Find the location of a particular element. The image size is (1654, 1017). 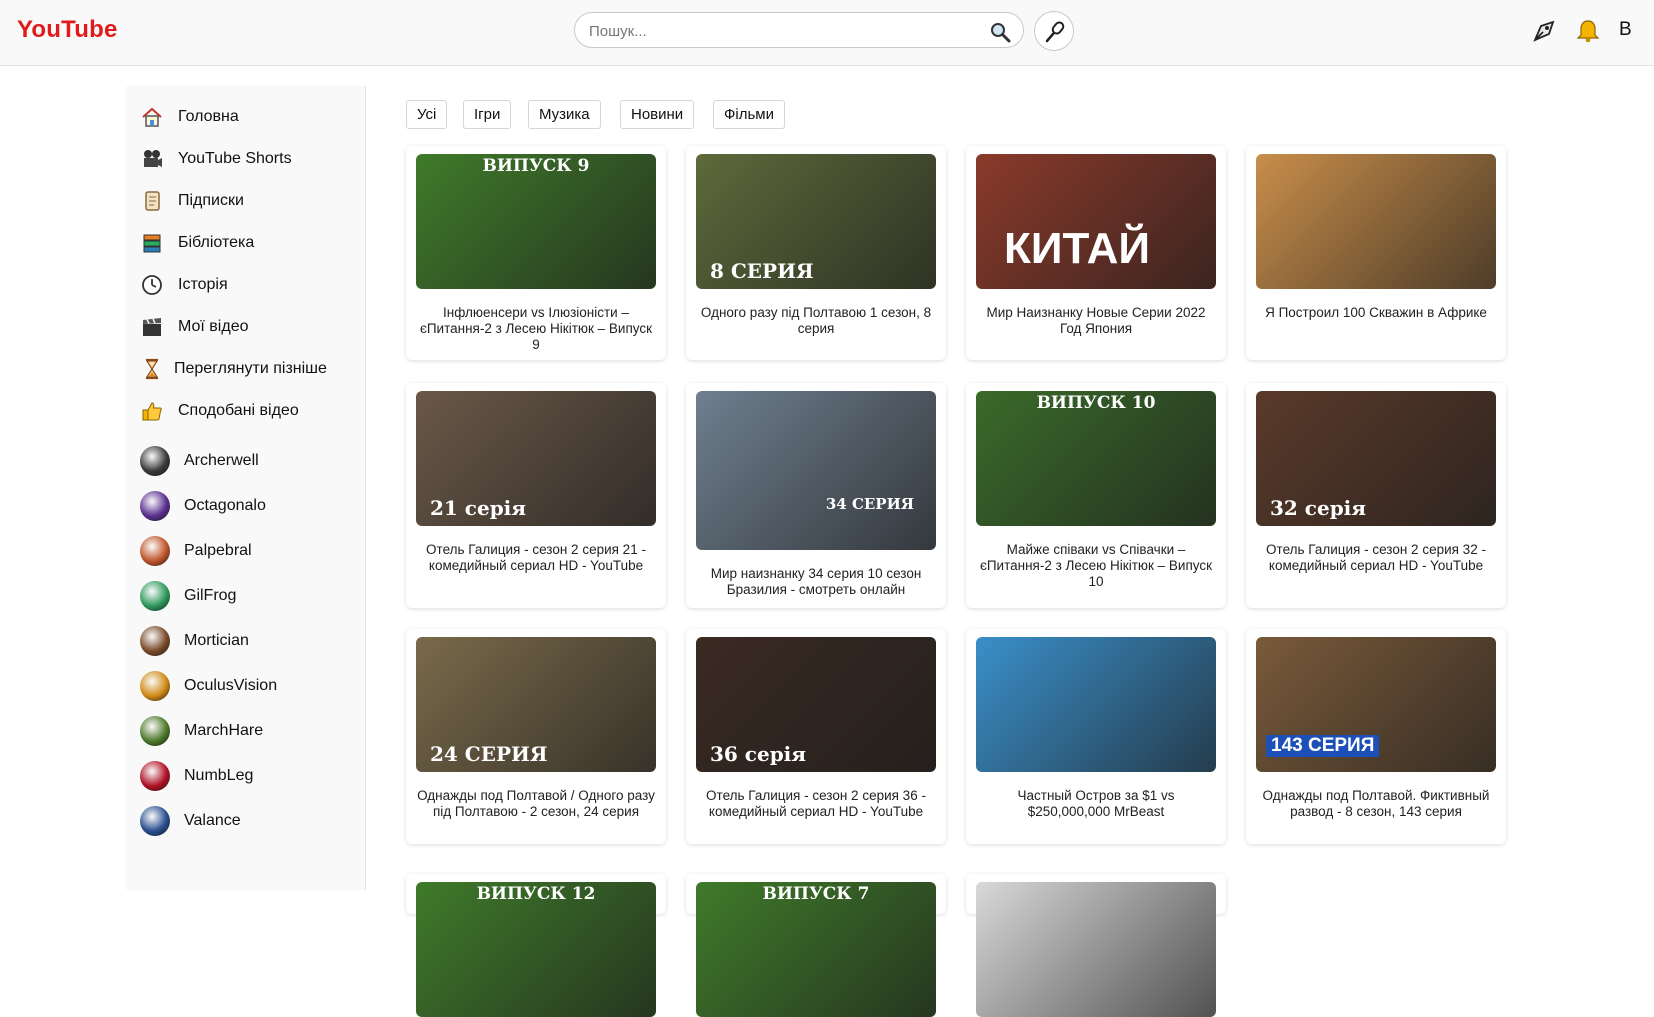

subscription-item: Palpebral is located at coordinates (196, 551).